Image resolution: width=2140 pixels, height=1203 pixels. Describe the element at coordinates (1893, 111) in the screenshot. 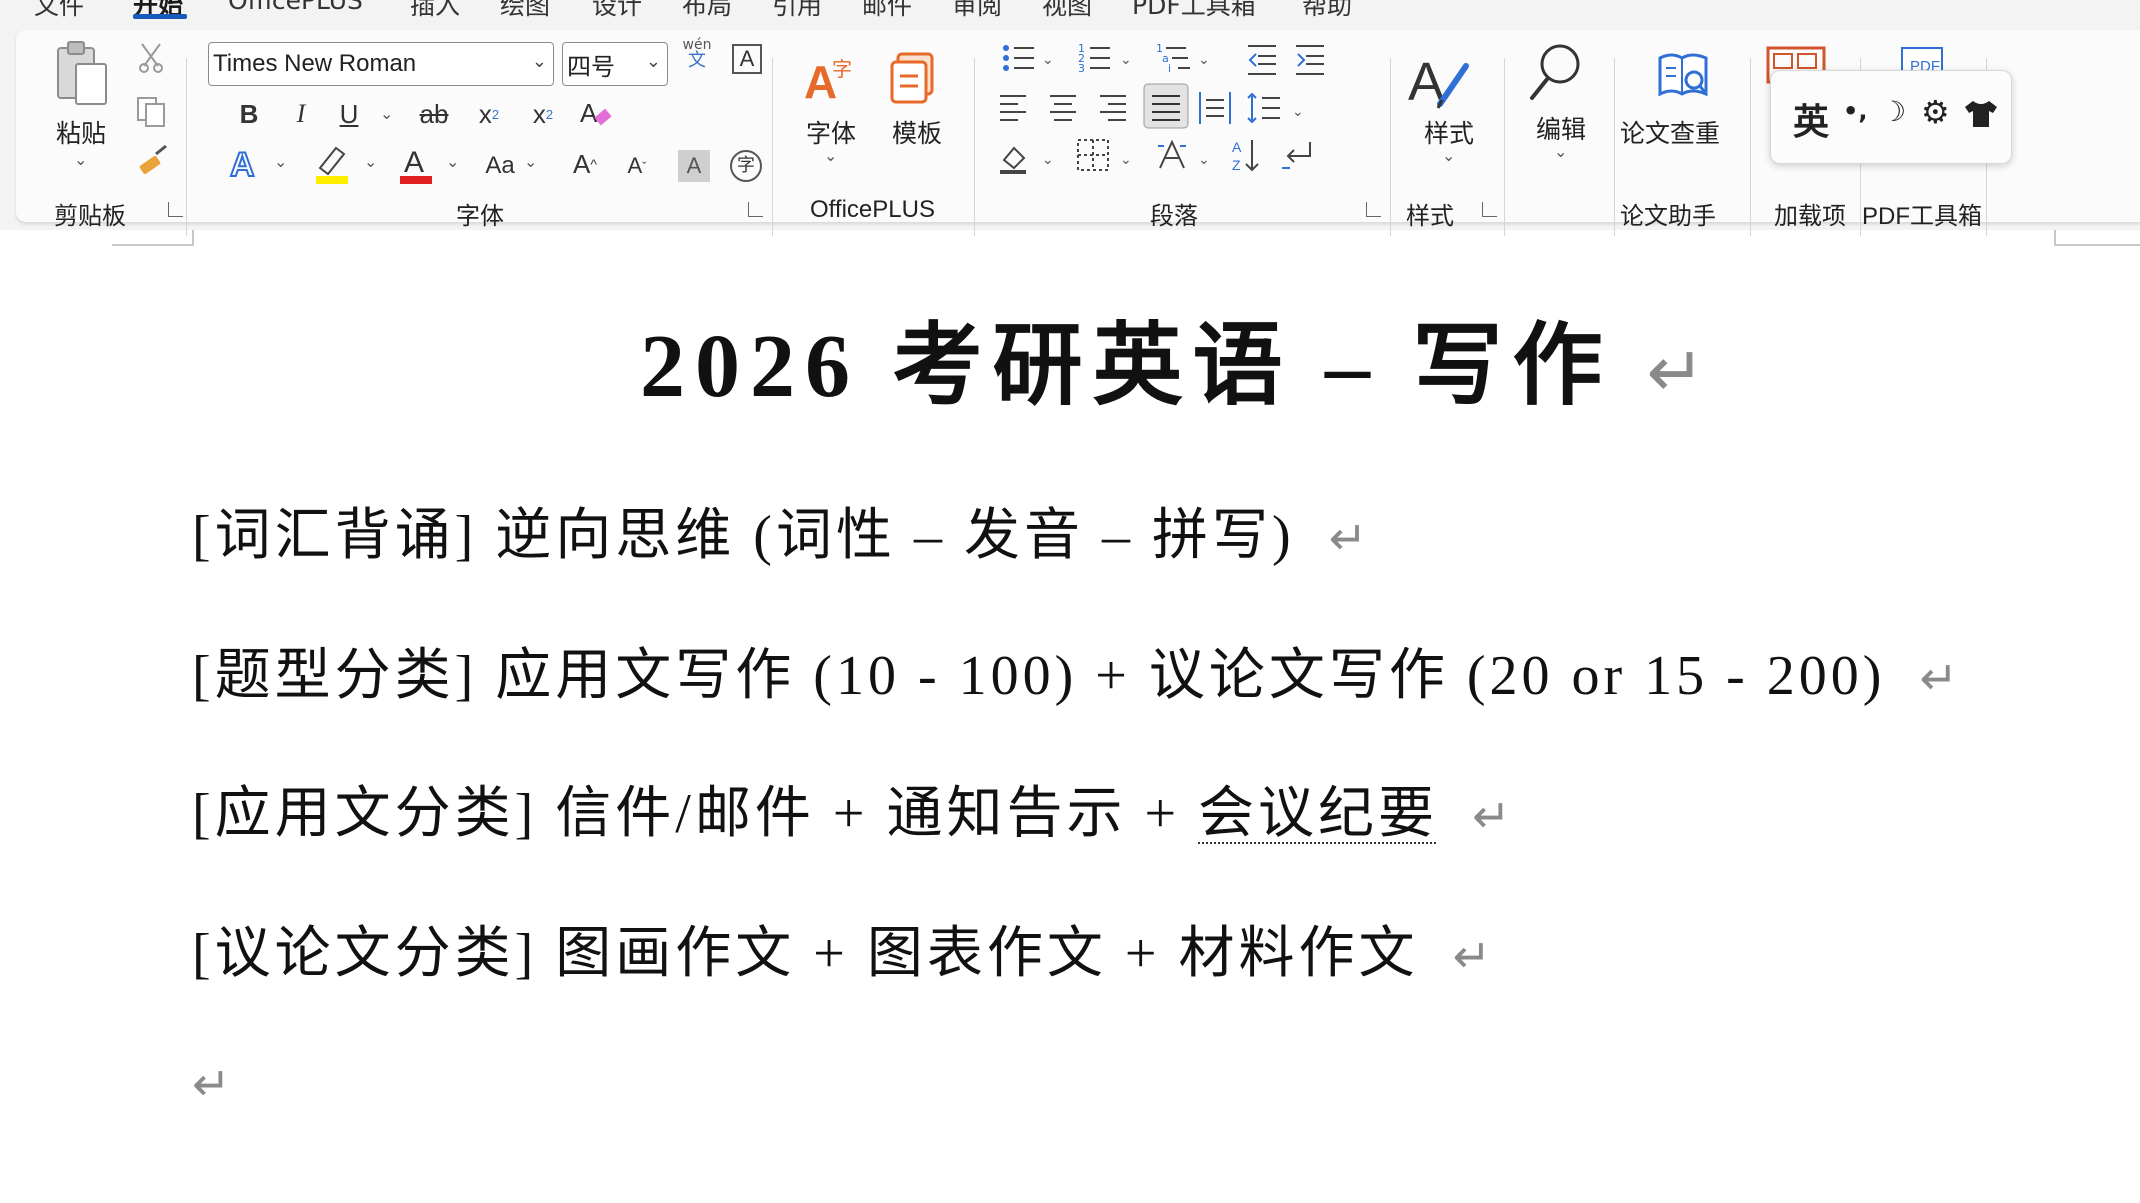

I see `moon-icon: ☽` at that location.